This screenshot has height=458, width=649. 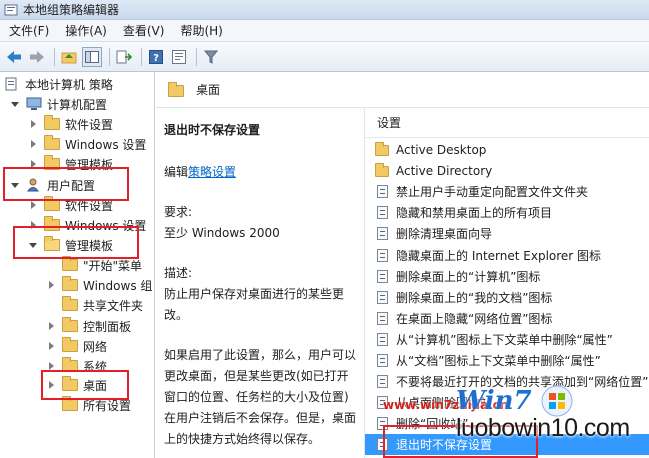 What do you see at coordinates (113, 305) in the screenshot?
I see `tree-item-label: 共享文件夹` at bounding box center [113, 305].